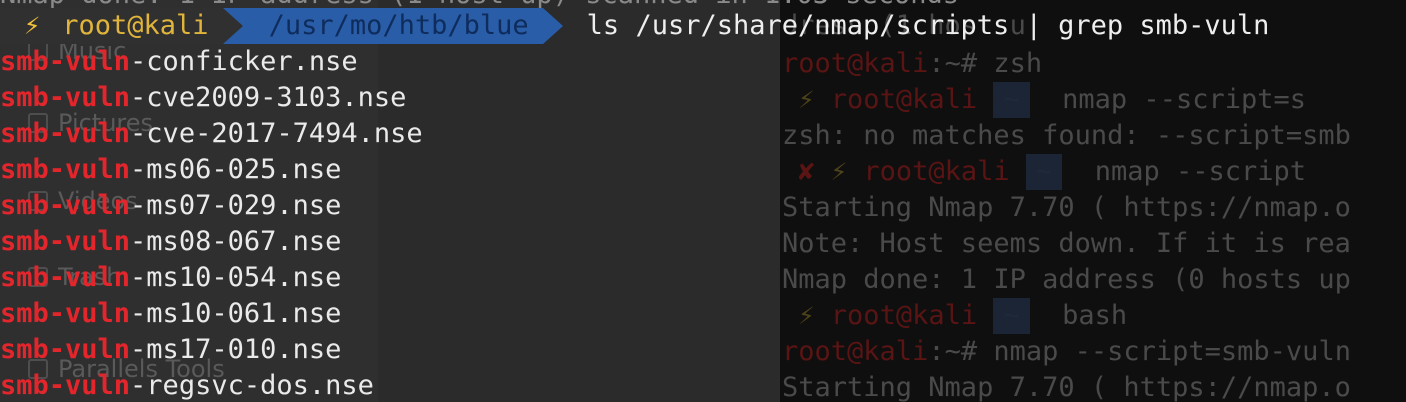  I want to click on output-line: smb-vuln-conficker.nse, so click(179, 62).